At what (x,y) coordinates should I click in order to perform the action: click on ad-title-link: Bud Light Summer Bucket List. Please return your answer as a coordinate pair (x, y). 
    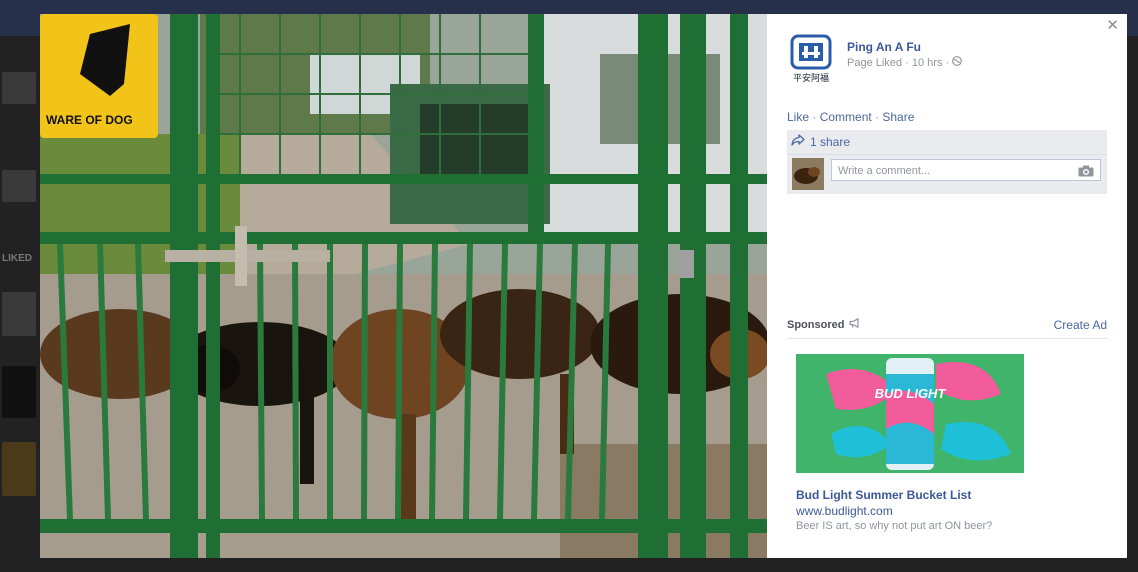
    Looking at the image, I should click on (883, 495).